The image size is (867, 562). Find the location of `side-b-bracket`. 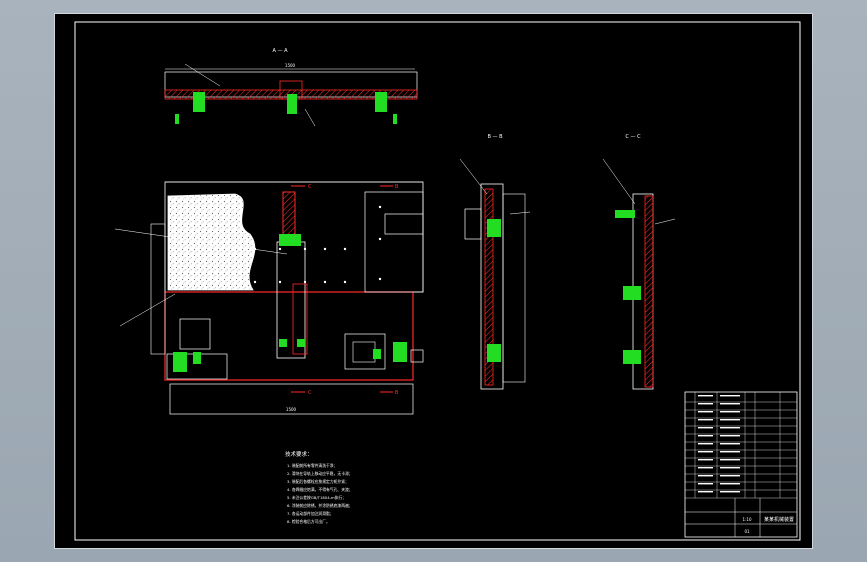

side-b-bracket is located at coordinates (473, 224).